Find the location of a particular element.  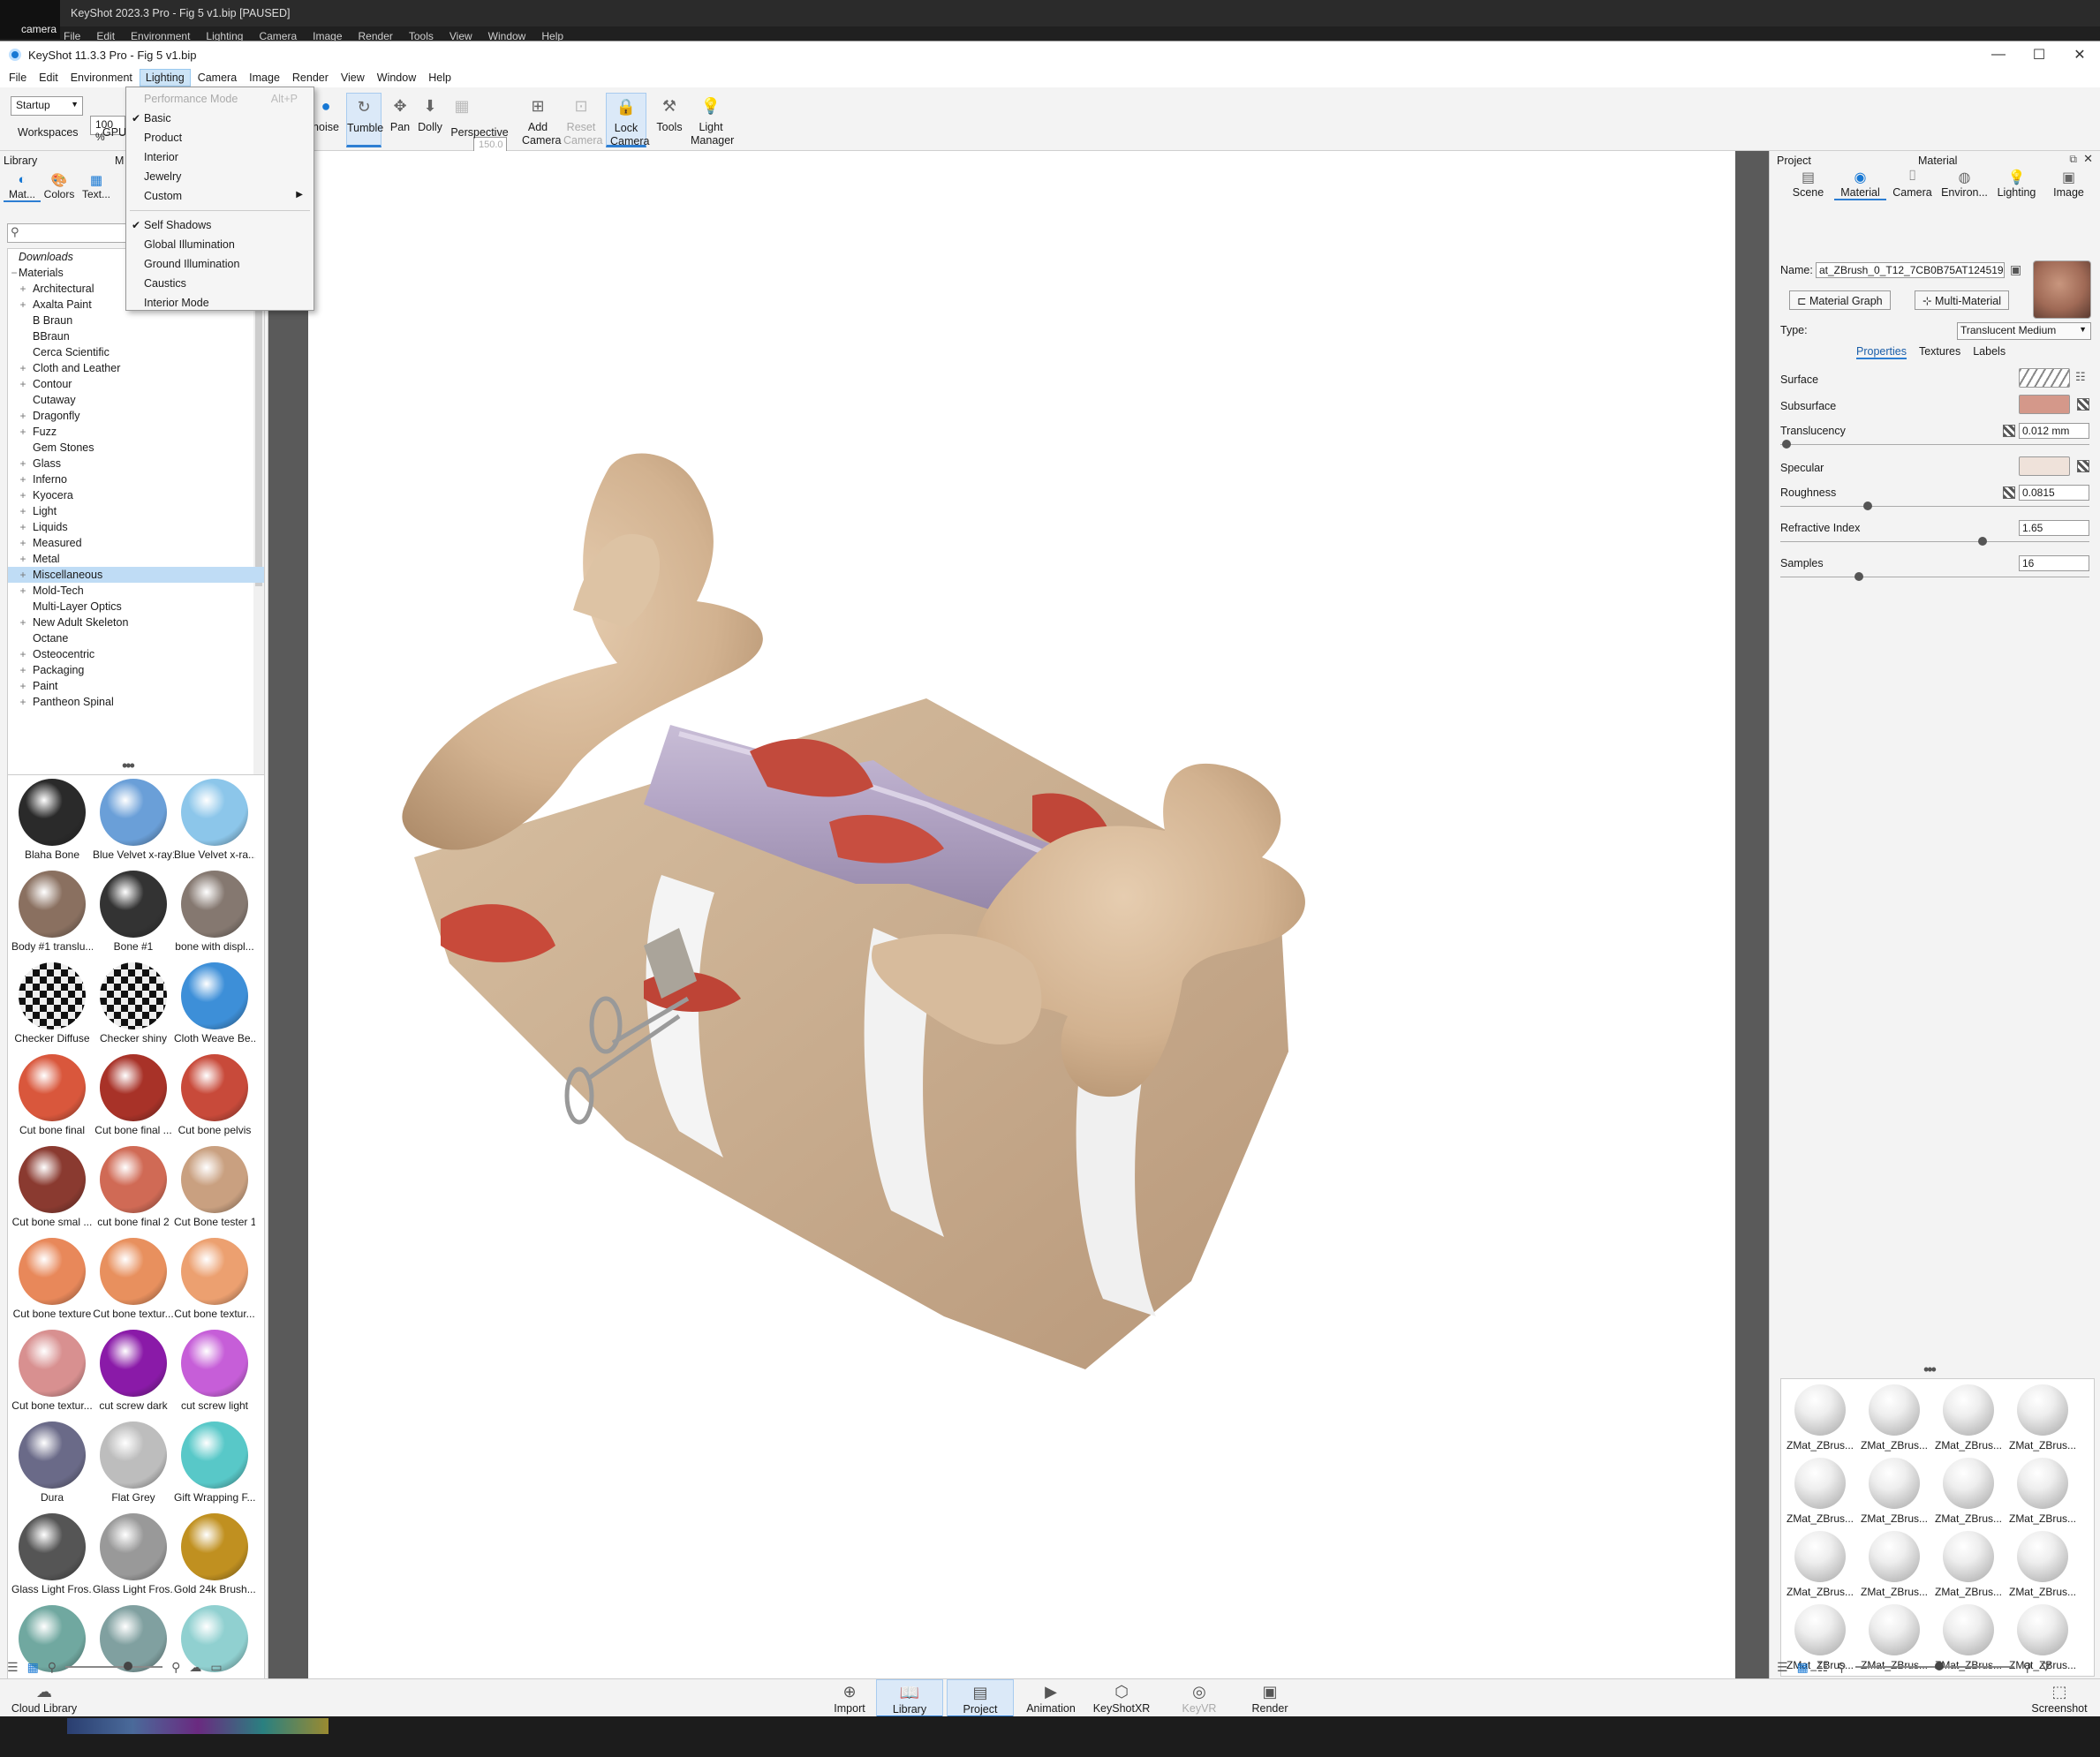

minimize-button: — is located at coordinates (1999, 54).